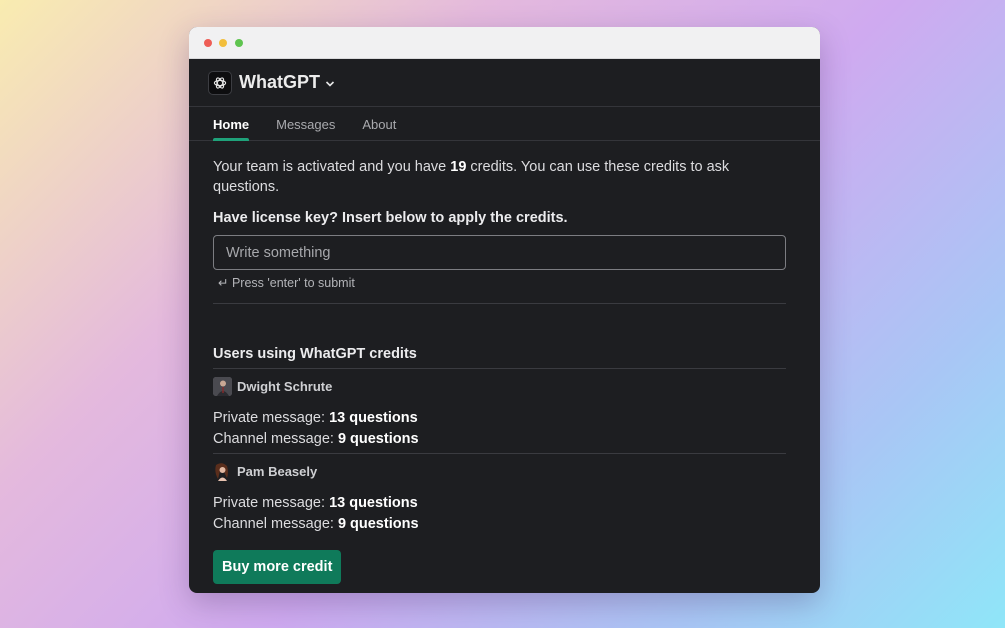  Describe the element at coordinates (305, 124) in the screenshot. I see `tab-messages: Messages` at that location.